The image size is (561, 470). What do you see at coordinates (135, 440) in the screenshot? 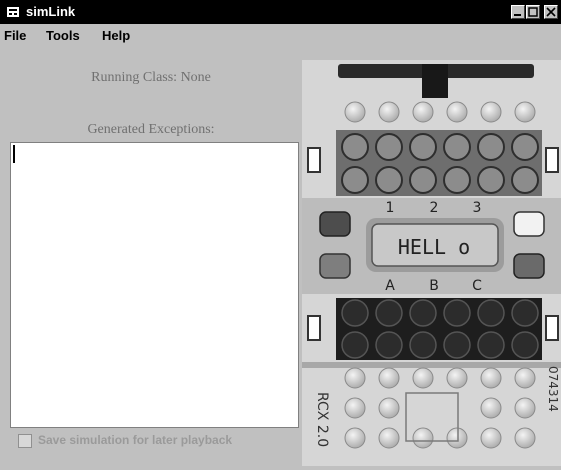
I see `save-simulation-label: Save simulation for later playback` at bounding box center [135, 440].